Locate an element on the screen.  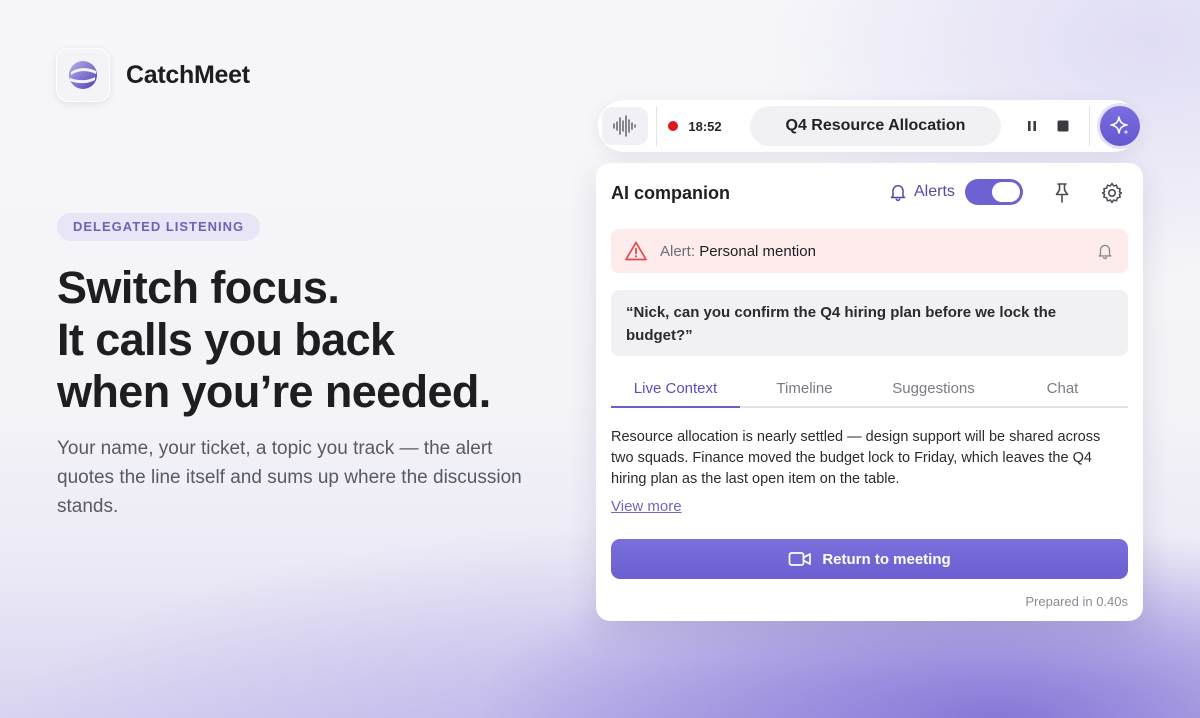
pin-button is located at coordinates (1062, 193).